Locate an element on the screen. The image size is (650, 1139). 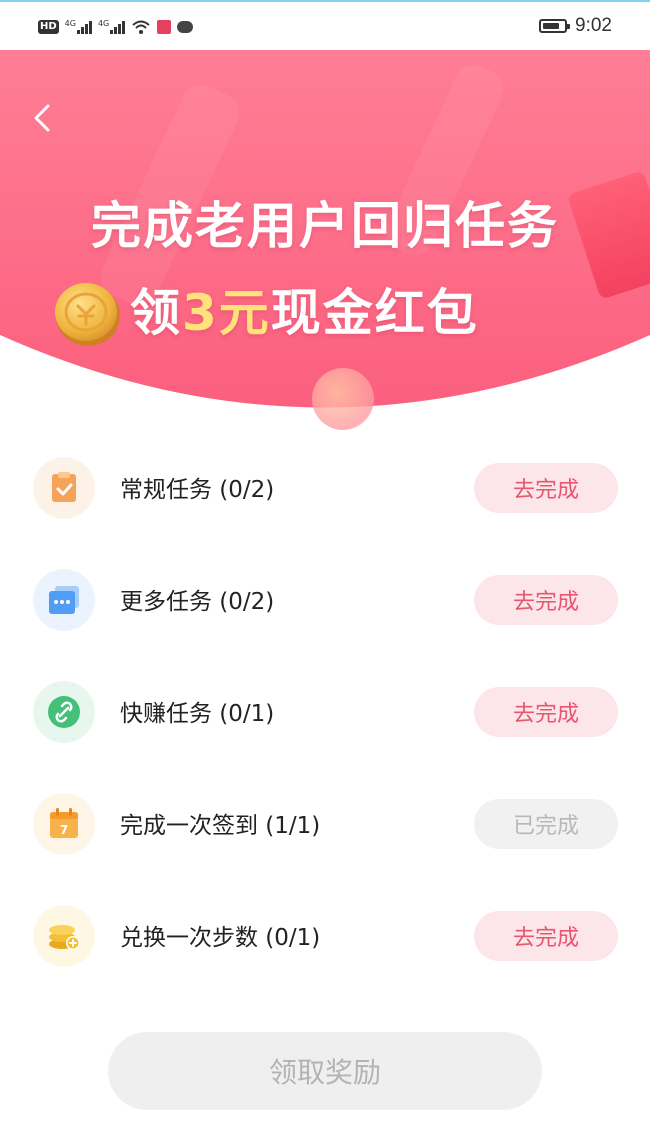
task-label: 快赚任务 (0/1) is located at coordinates (197, 714).